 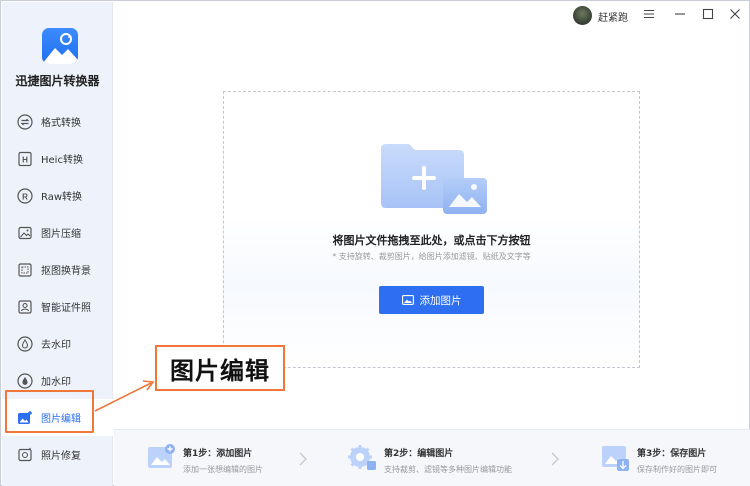 I want to click on sidebar-item-label: Raw转换, so click(x=62, y=197).